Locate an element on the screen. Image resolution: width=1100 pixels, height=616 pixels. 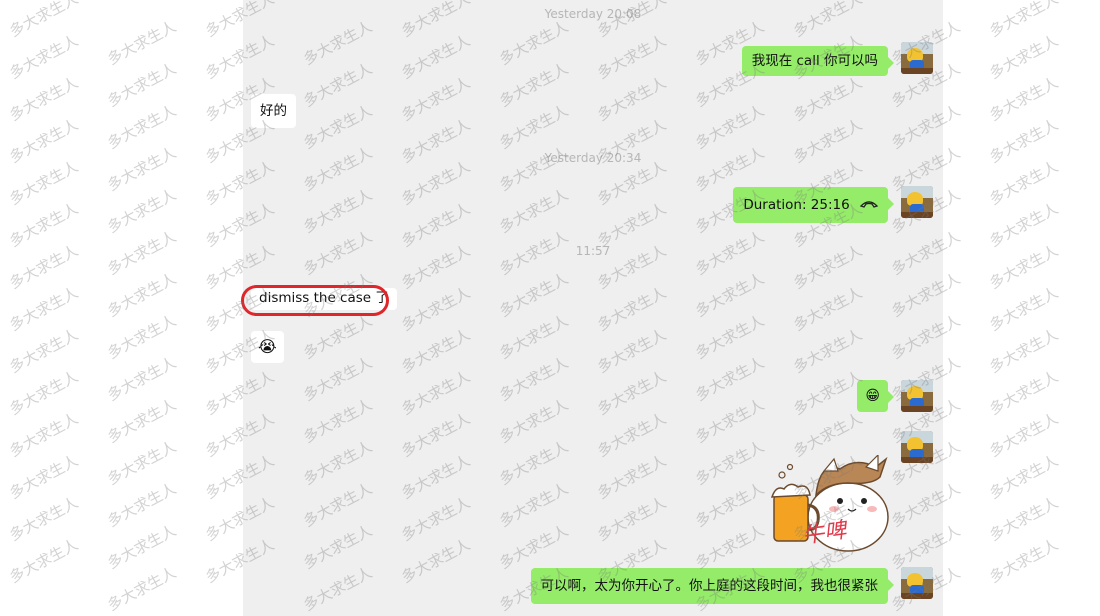
message-text: 好的 is located at coordinates (273, 111).